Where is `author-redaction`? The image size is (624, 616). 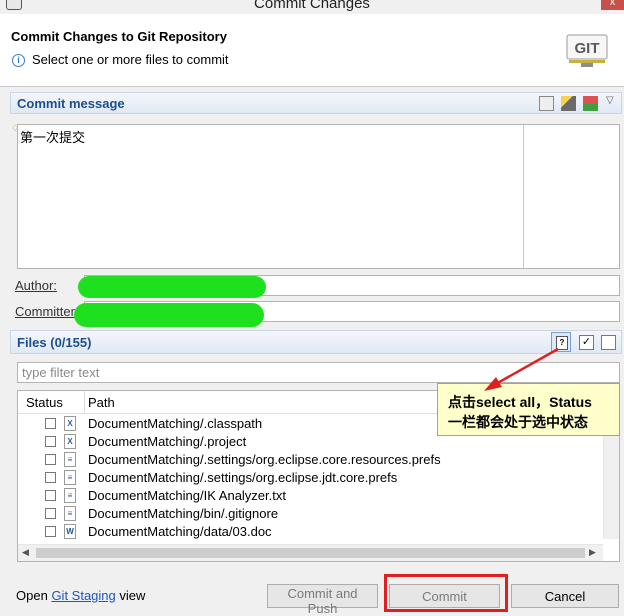 author-redaction is located at coordinates (172, 287).